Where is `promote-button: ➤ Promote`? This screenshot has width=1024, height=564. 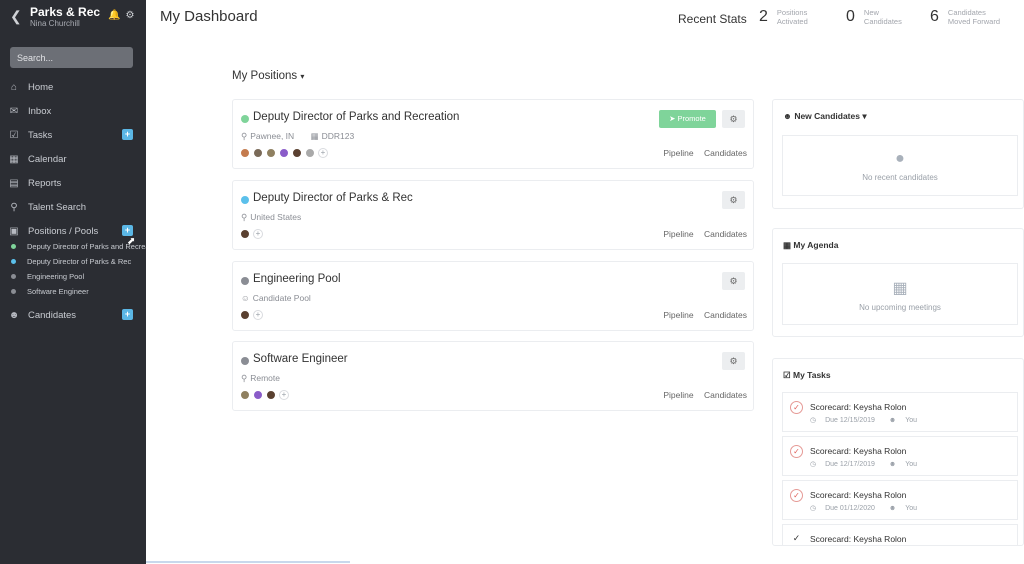
promote-button: ➤ Promote is located at coordinates (687, 119).